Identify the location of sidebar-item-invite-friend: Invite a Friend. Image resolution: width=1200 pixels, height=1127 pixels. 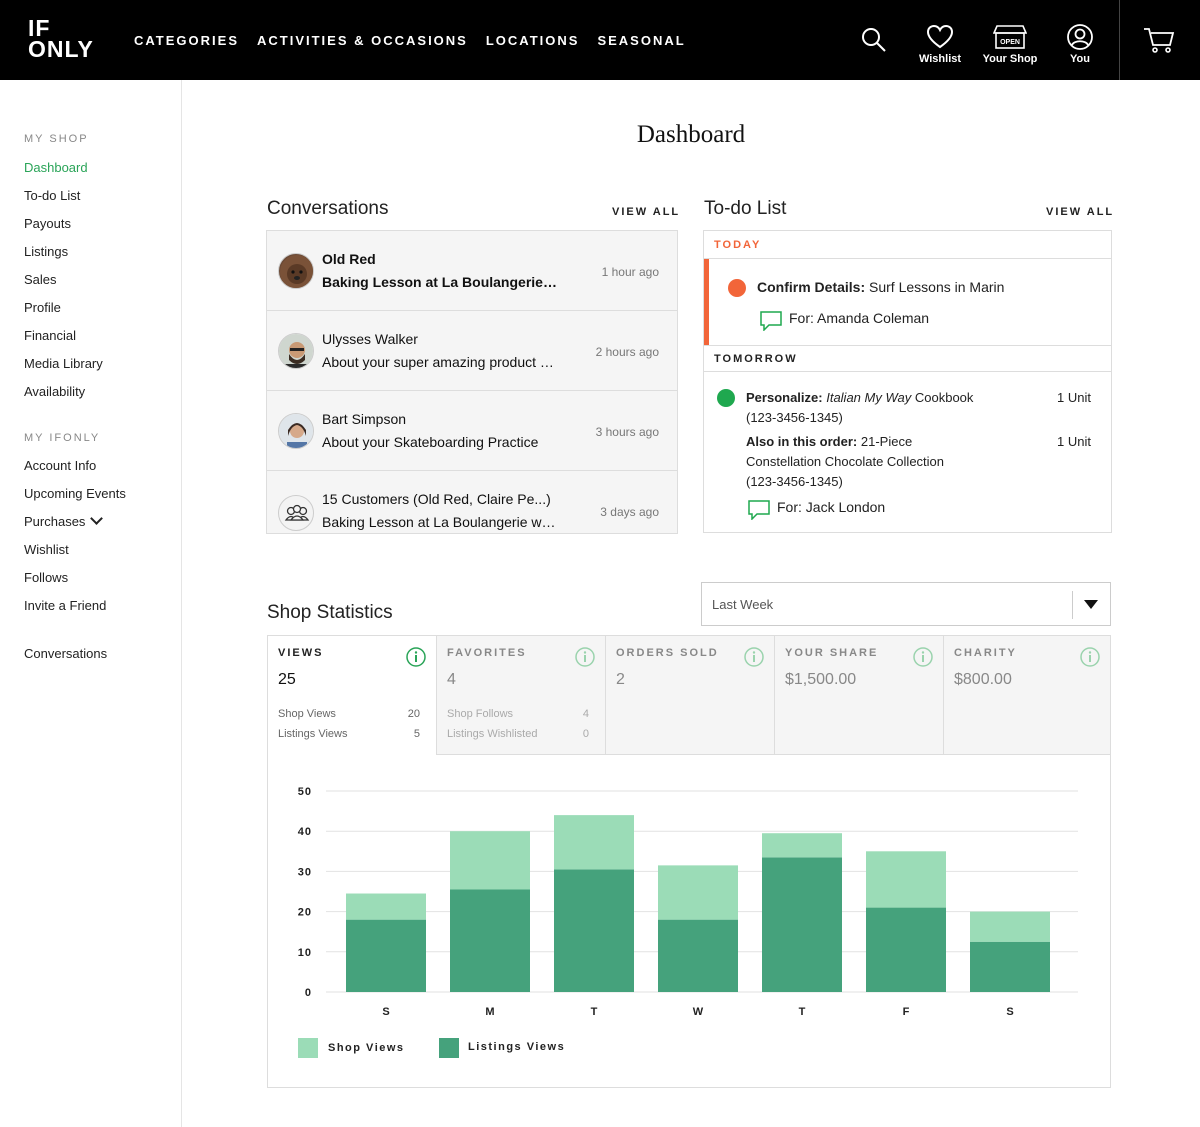
(65, 605).